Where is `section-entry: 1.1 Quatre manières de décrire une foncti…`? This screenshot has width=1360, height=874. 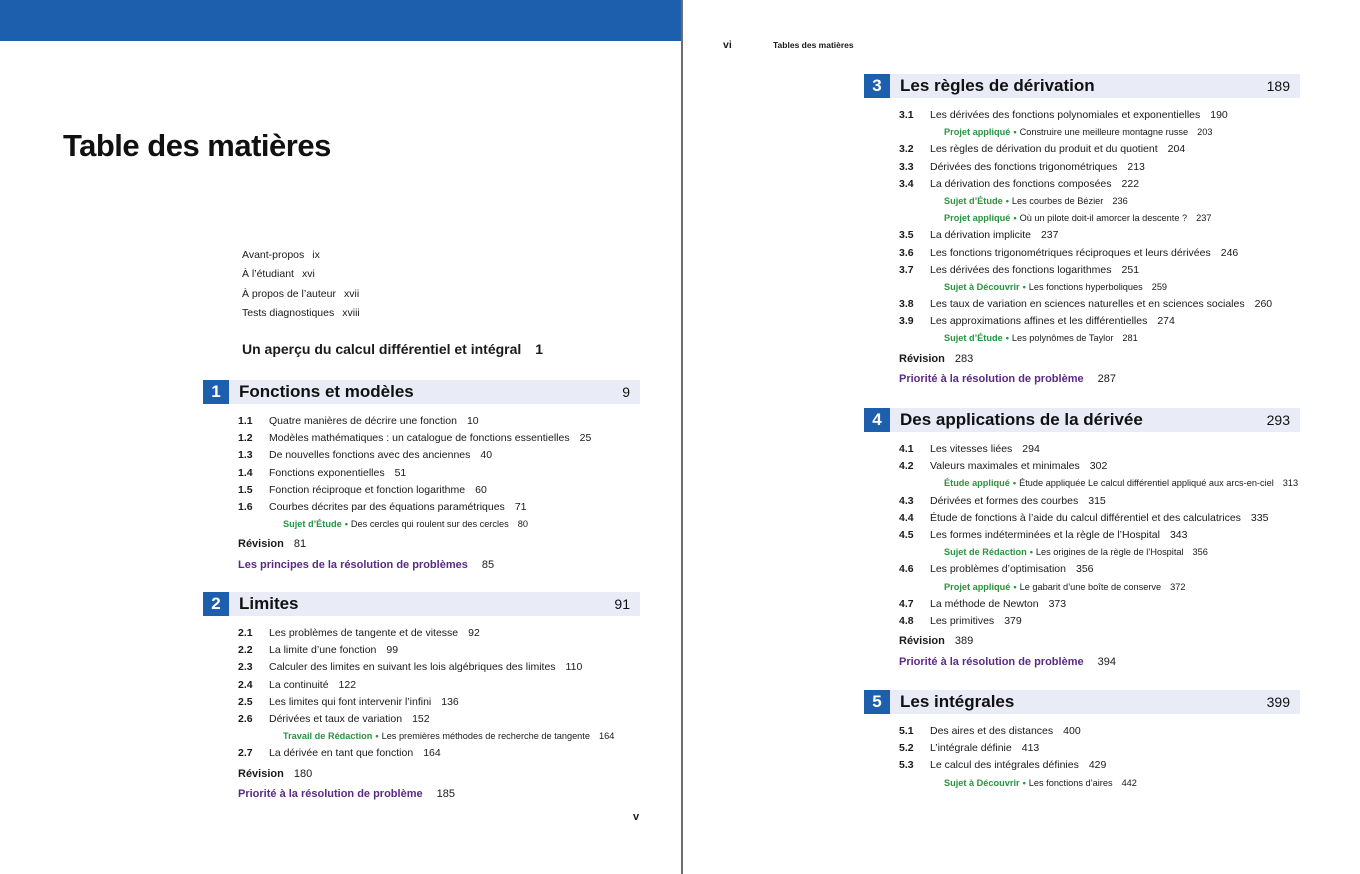 section-entry: 1.1 Quatre manières de décrire une foncti… is located at coordinates (439, 421).